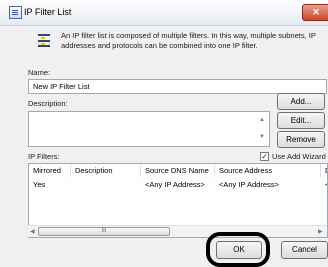 The image size is (328, 267). Describe the element at coordinates (264, 156) in the screenshot. I see `use-add-wizard-checkbox: ✓` at that location.